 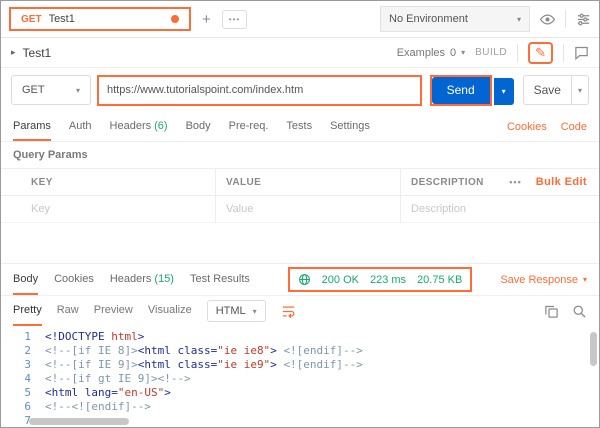 I want to click on code-line: 4 <!--[if gt IE 9]><!-->, so click(x=300, y=379).